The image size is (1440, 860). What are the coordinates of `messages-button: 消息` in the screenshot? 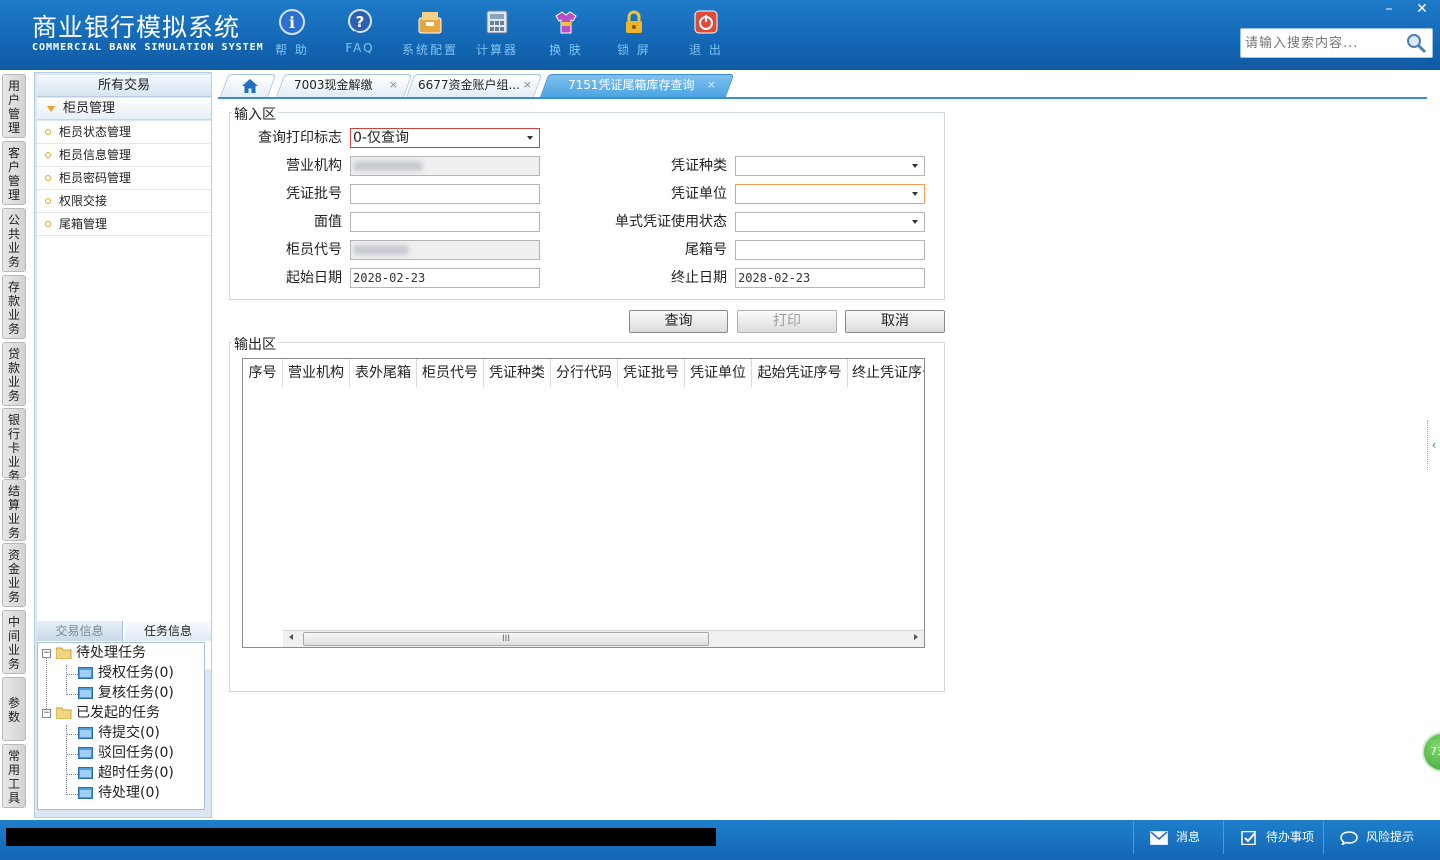 It's located at (1178, 837).